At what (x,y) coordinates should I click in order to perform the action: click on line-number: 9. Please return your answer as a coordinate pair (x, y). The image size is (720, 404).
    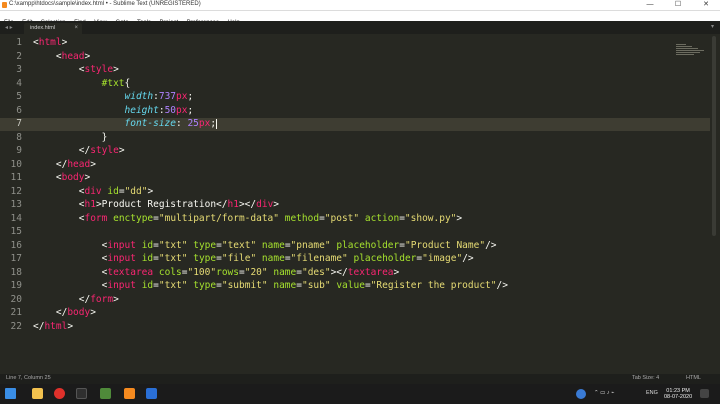
    Looking at the image, I should click on (19, 150).